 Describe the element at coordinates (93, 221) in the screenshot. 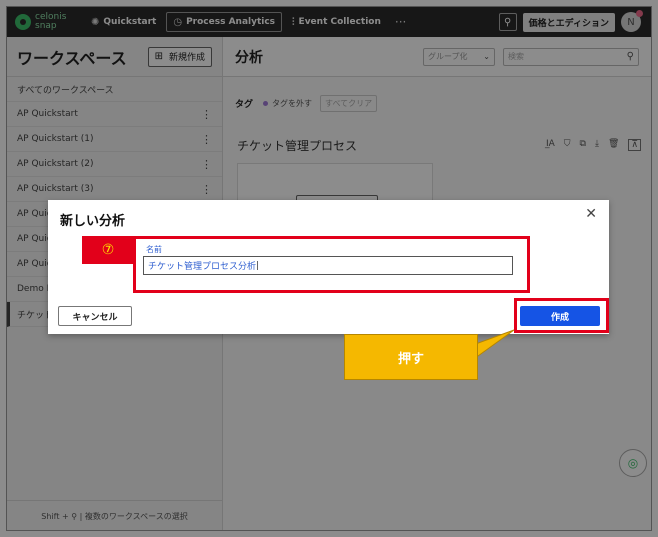

I see `dialog-title: 新しい分析` at that location.